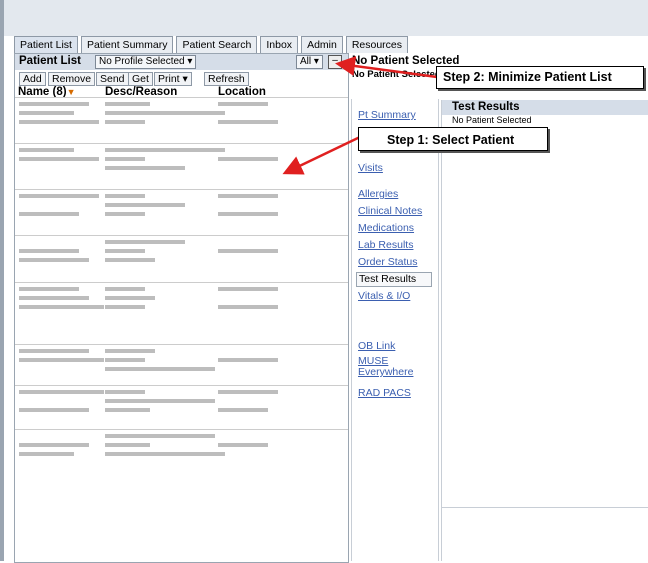 The image size is (648, 563). Describe the element at coordinates (321, 155) in the screenshot. I see `arrow-step1` at that location.